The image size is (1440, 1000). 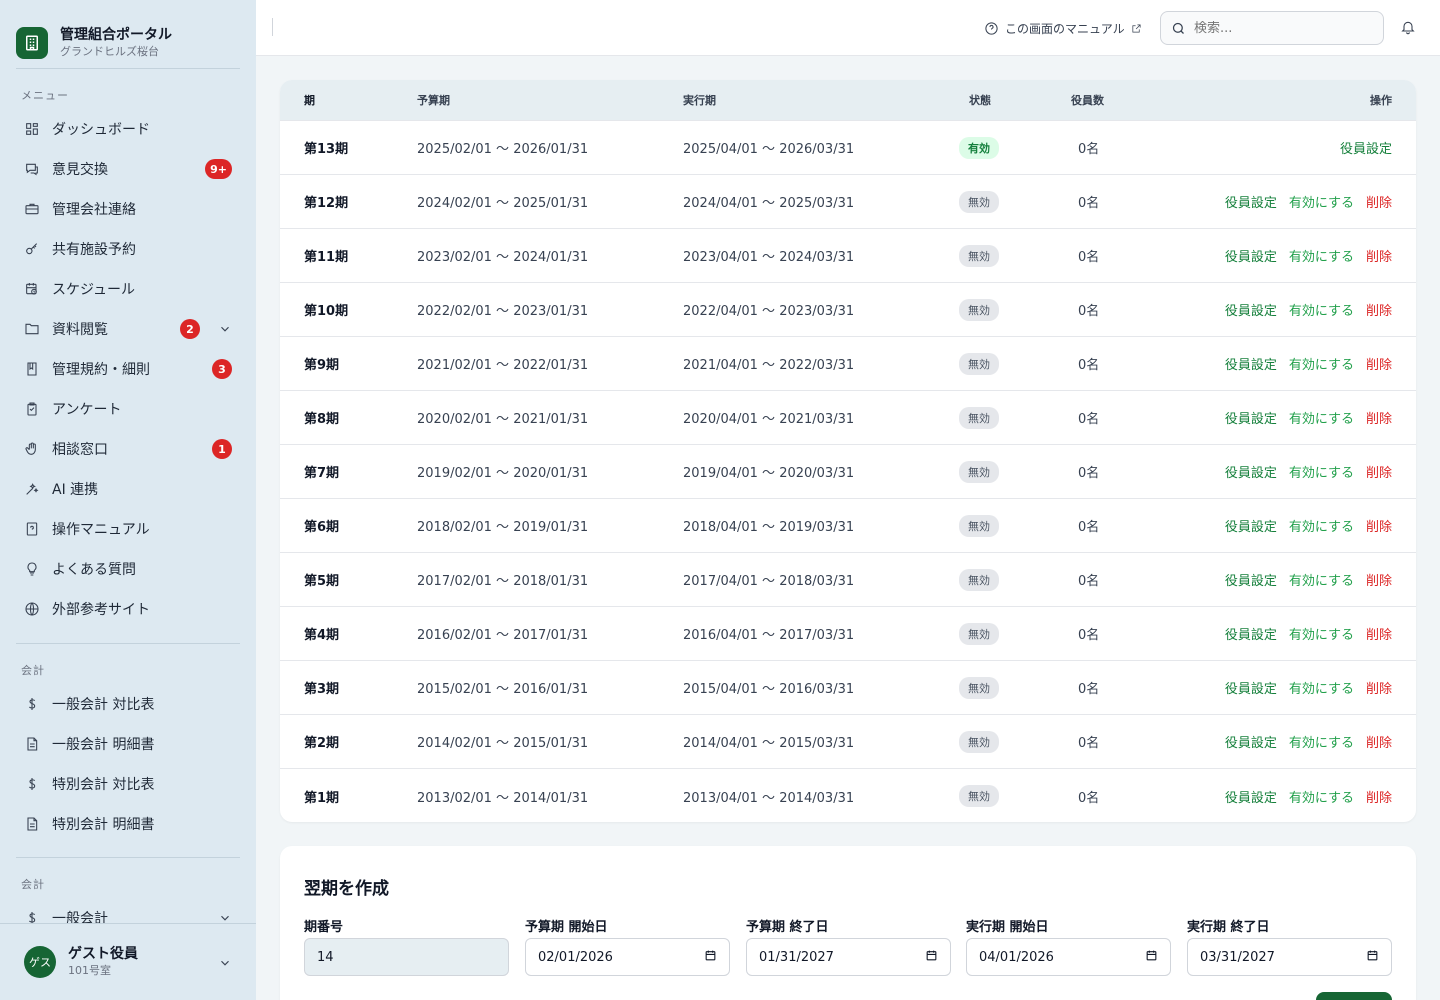 I want to click on sidebar-item-menu-1: 意見交換 9+, so click(x=128, y=169).